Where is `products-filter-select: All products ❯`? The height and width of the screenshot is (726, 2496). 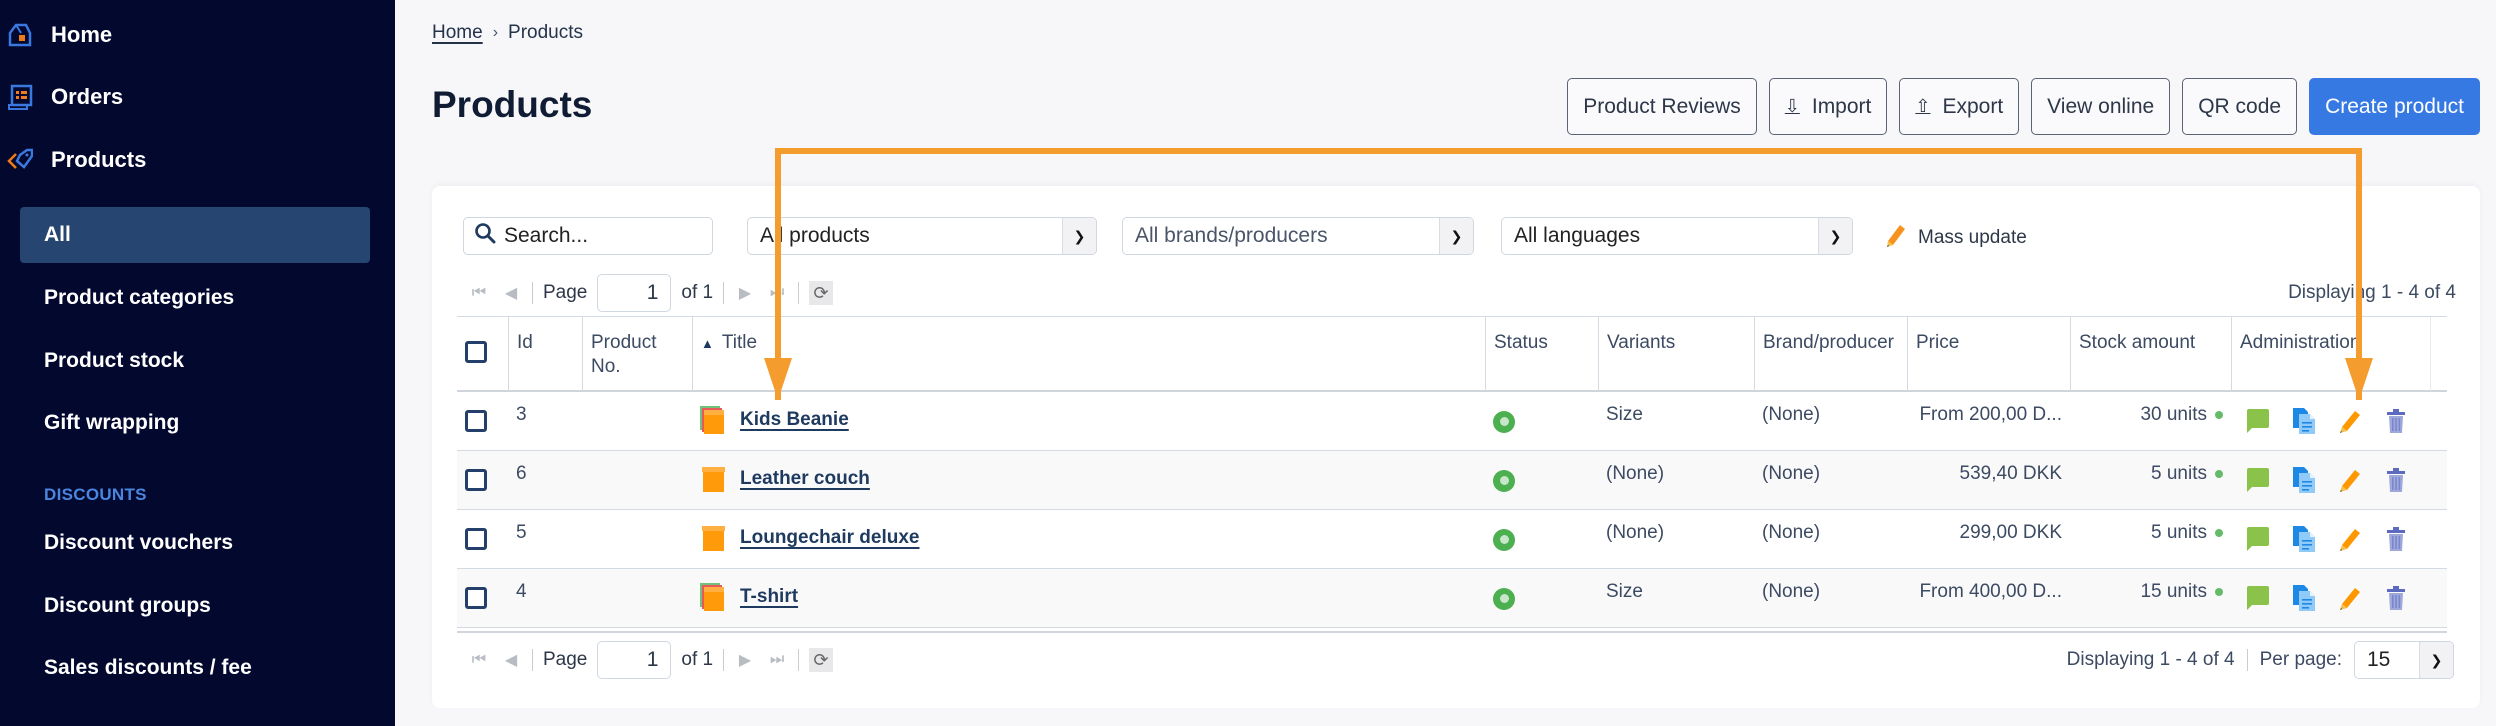
products-filter-select: All products ❯ is located at coordinates (922, 236).